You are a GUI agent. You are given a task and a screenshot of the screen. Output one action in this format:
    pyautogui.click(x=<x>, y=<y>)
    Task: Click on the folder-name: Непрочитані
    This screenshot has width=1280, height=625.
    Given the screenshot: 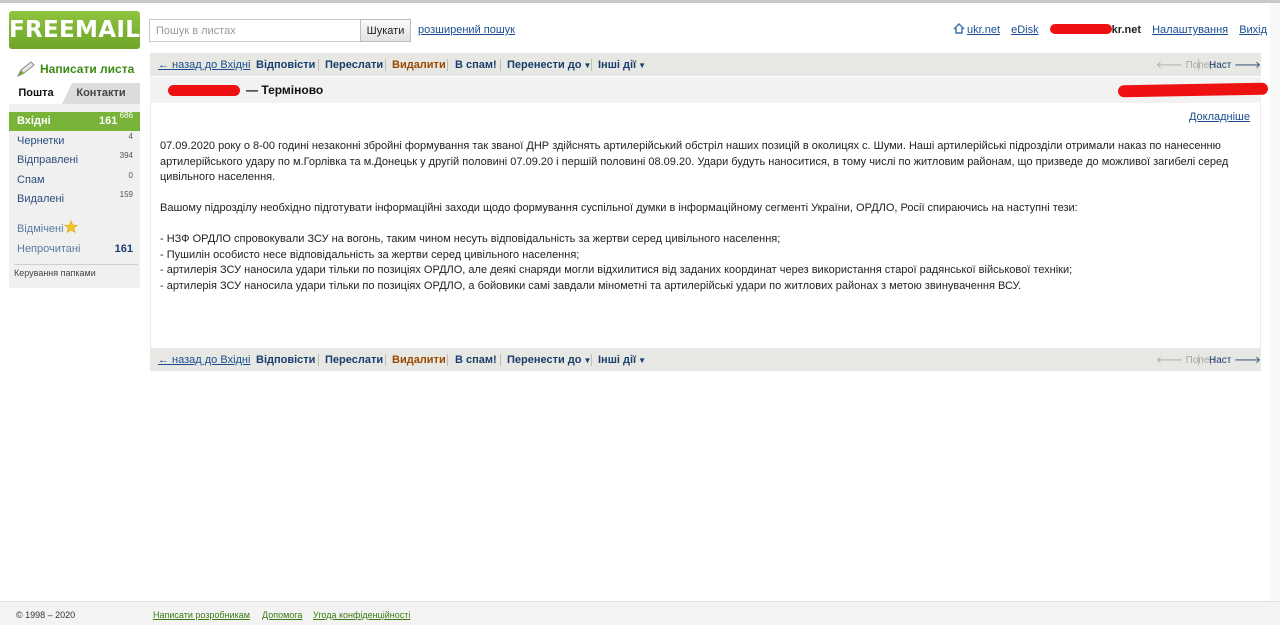 What is the action you would take?
    pyautogui.click(x=49, y=249)
    